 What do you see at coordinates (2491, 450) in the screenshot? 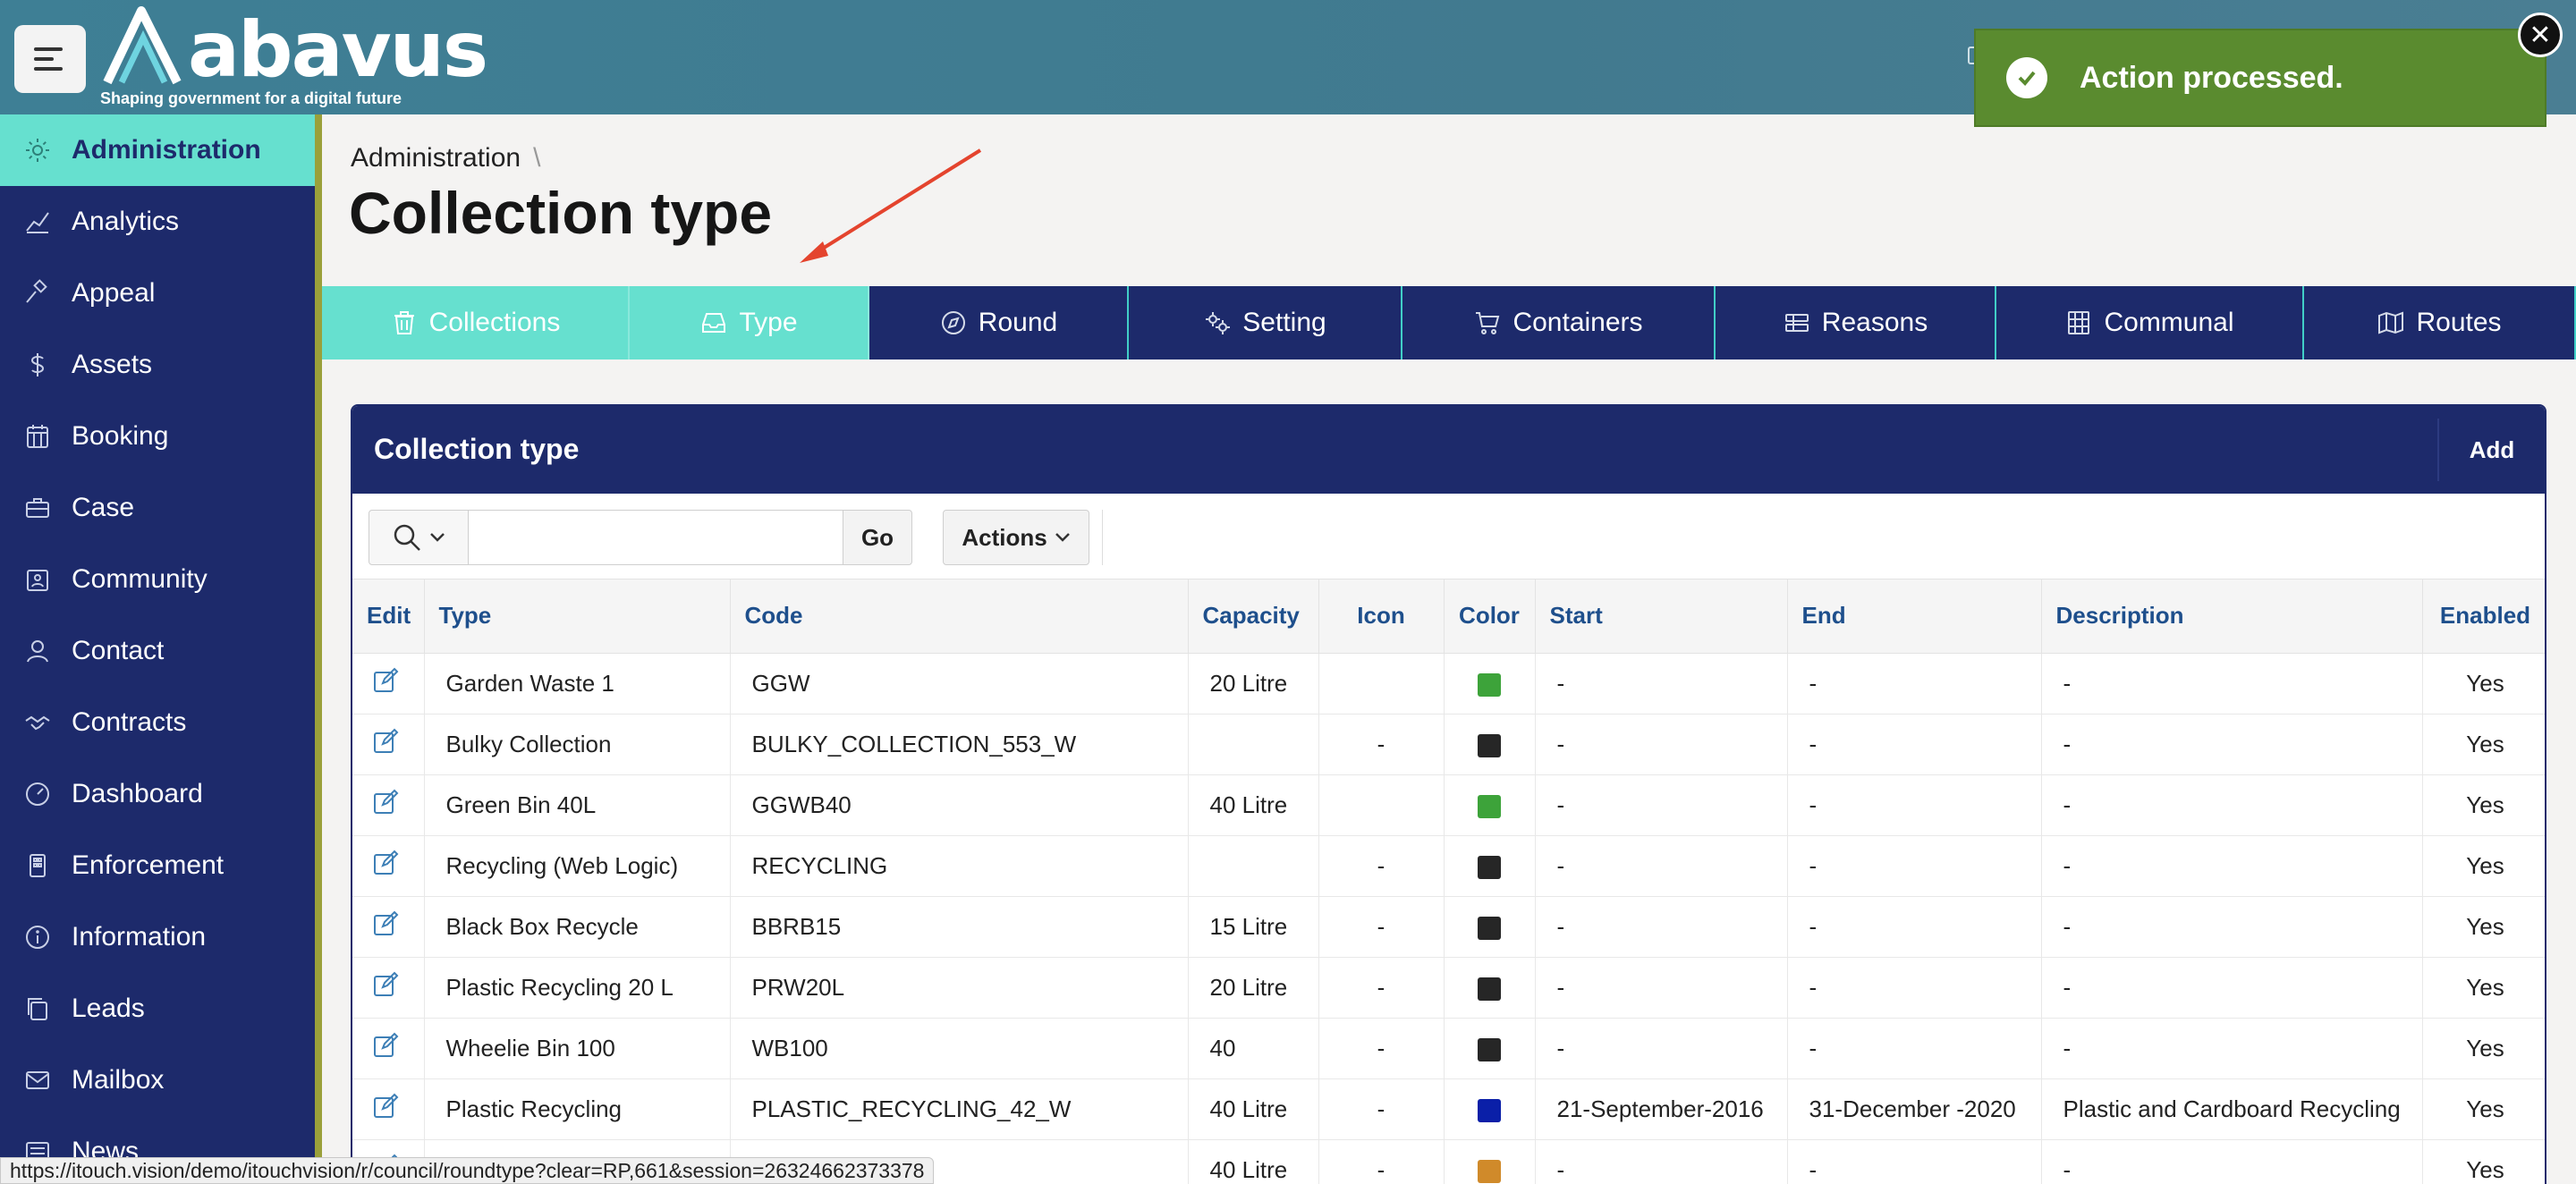
I see `add-button: Add` at bounding box center [2491, 450].